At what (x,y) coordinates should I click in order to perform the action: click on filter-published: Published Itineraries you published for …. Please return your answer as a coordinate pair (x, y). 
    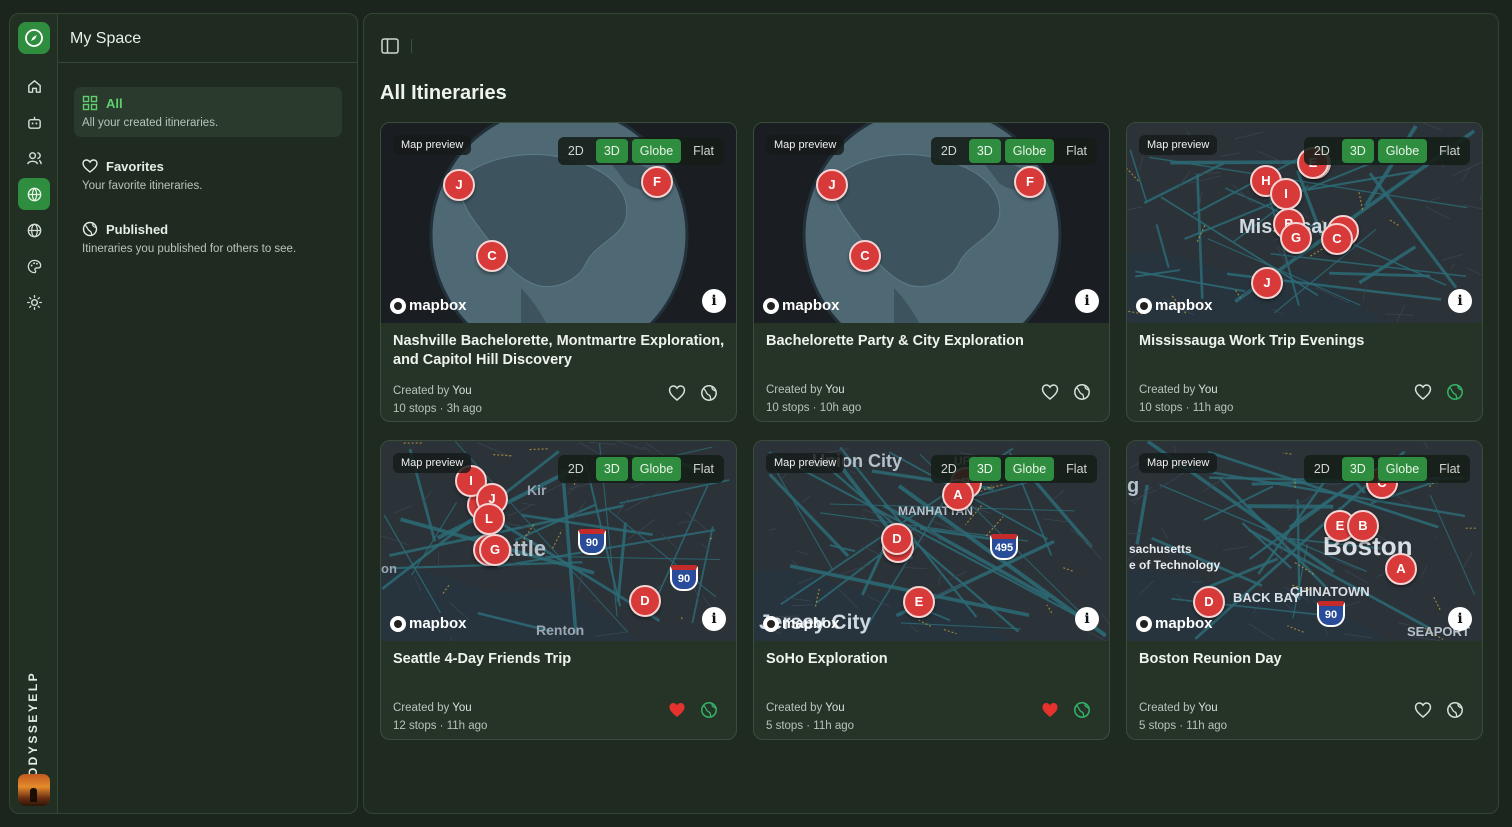
    Looking at the image, I should click on (208, 238).